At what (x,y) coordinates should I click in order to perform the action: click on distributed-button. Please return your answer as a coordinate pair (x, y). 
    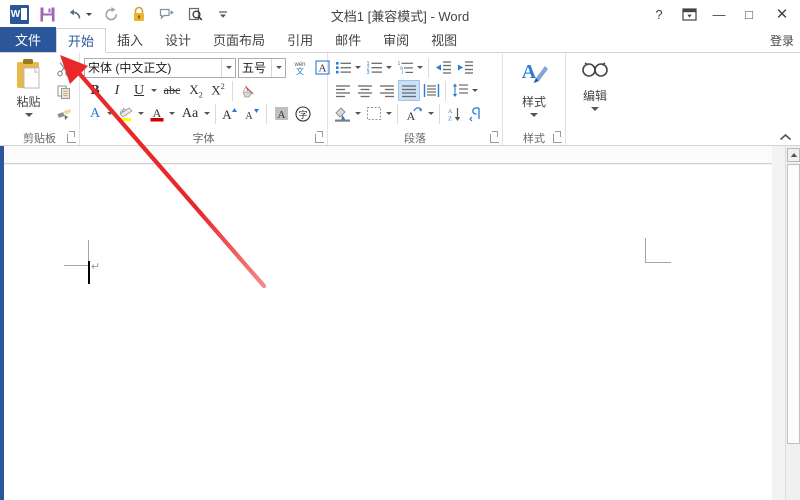
    Looking at the image, I should click on (431, 90).